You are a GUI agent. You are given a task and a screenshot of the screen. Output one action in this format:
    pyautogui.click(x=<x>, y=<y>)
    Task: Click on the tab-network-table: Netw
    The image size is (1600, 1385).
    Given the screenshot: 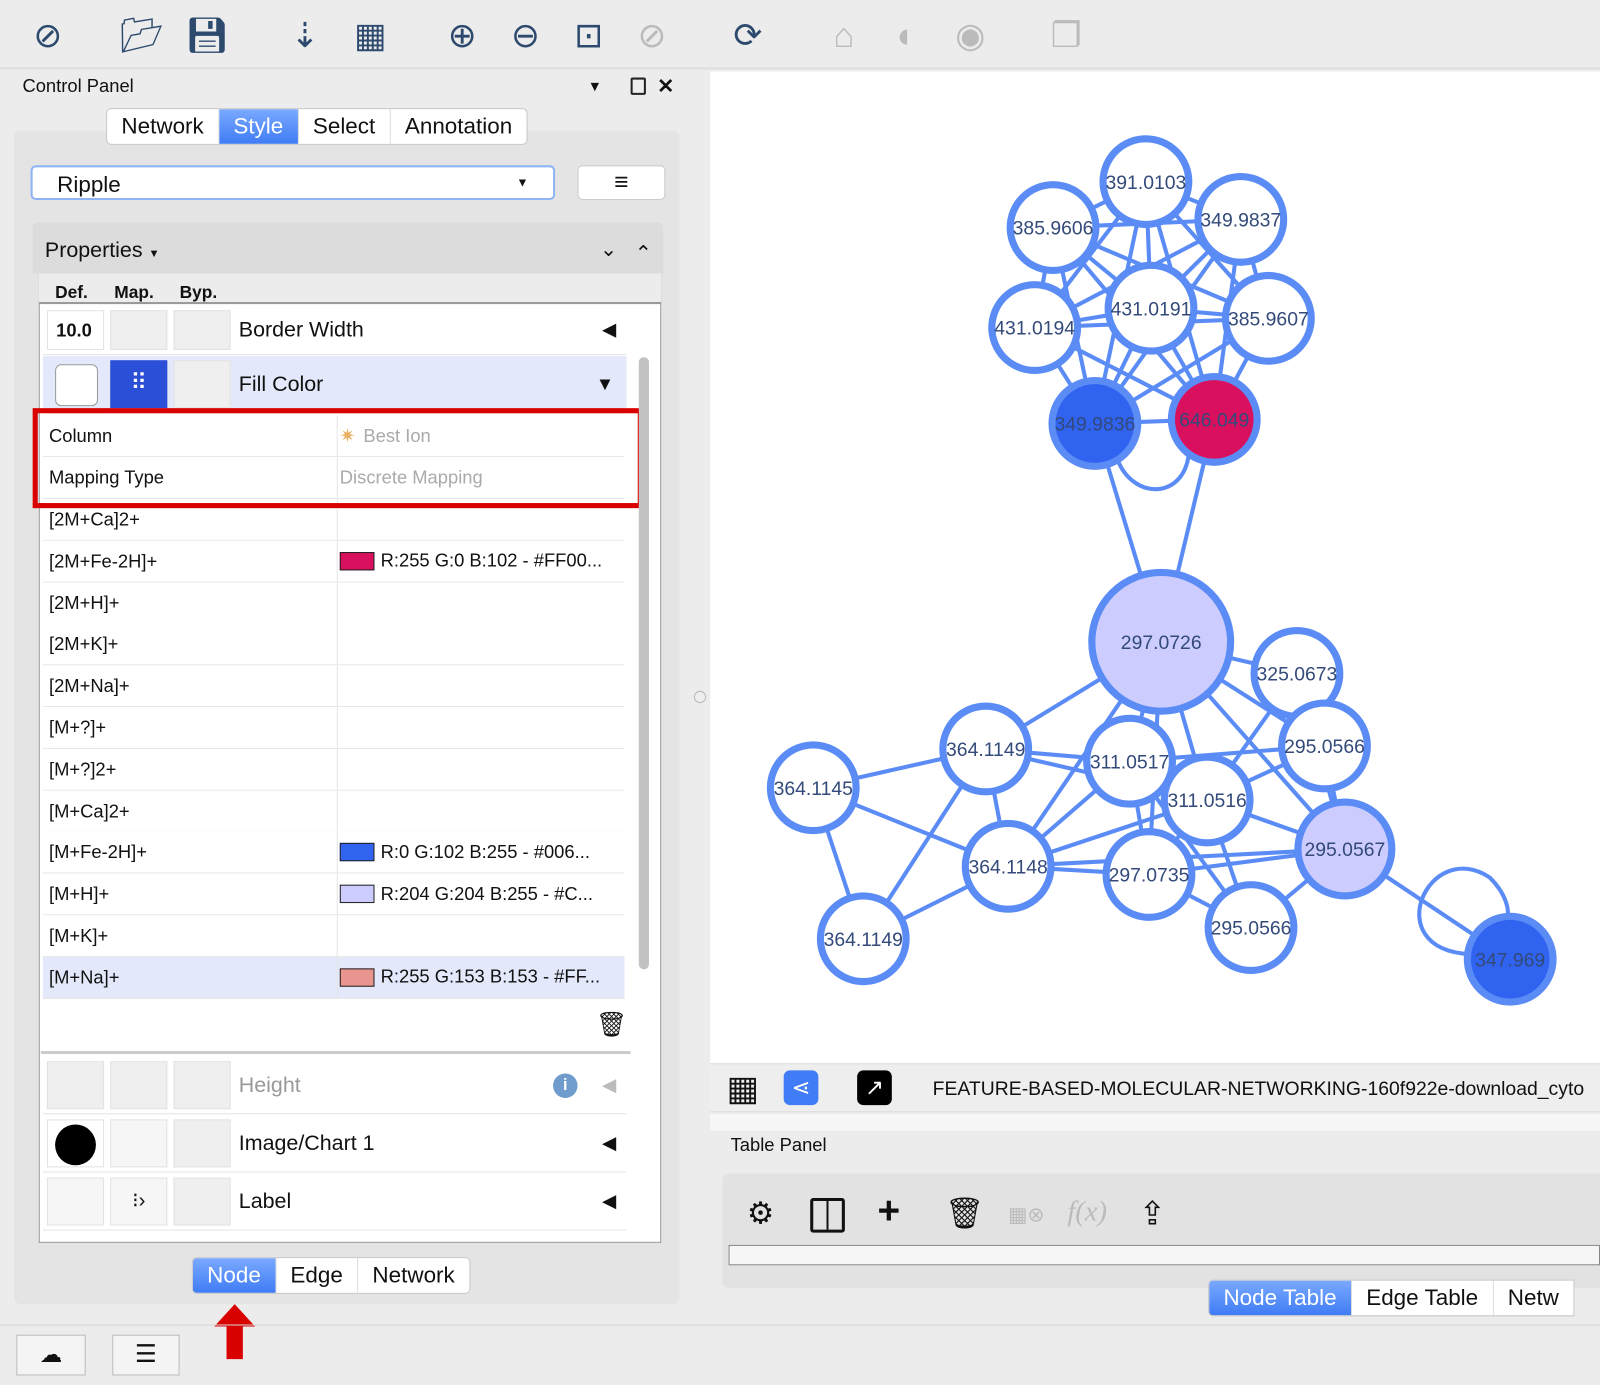 What is the action you would take?
    pyautogui.click(x=1533, y=1298)
    